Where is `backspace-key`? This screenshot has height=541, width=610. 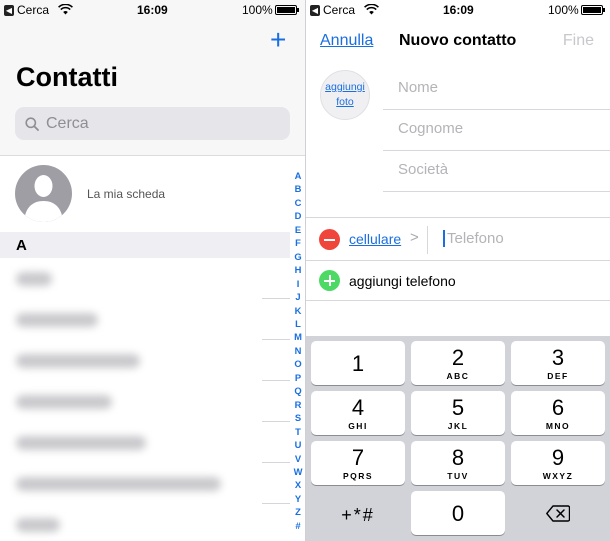 backspace-key is located at coordinates (558, 513).